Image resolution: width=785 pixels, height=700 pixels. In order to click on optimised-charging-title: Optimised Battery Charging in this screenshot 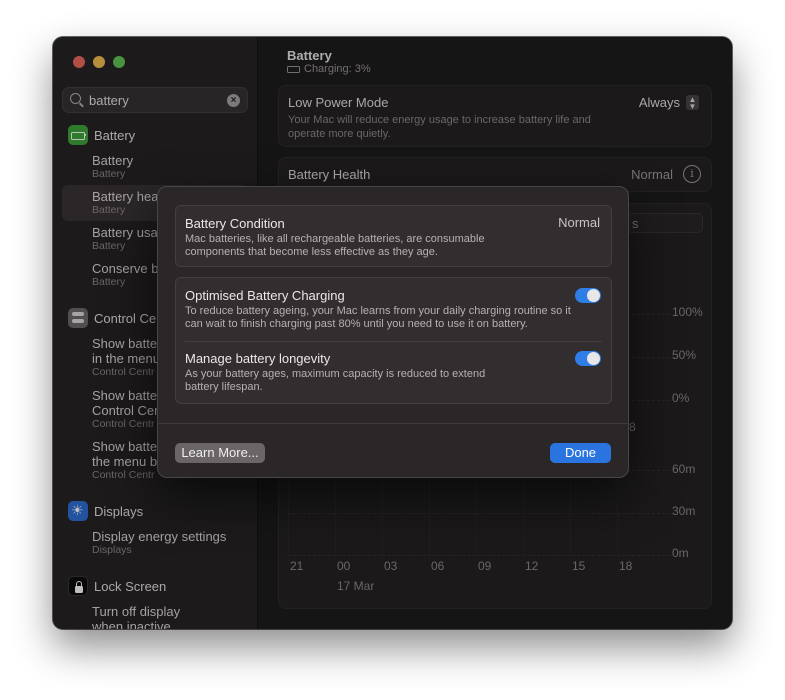, I will do `click(265, 295)`.